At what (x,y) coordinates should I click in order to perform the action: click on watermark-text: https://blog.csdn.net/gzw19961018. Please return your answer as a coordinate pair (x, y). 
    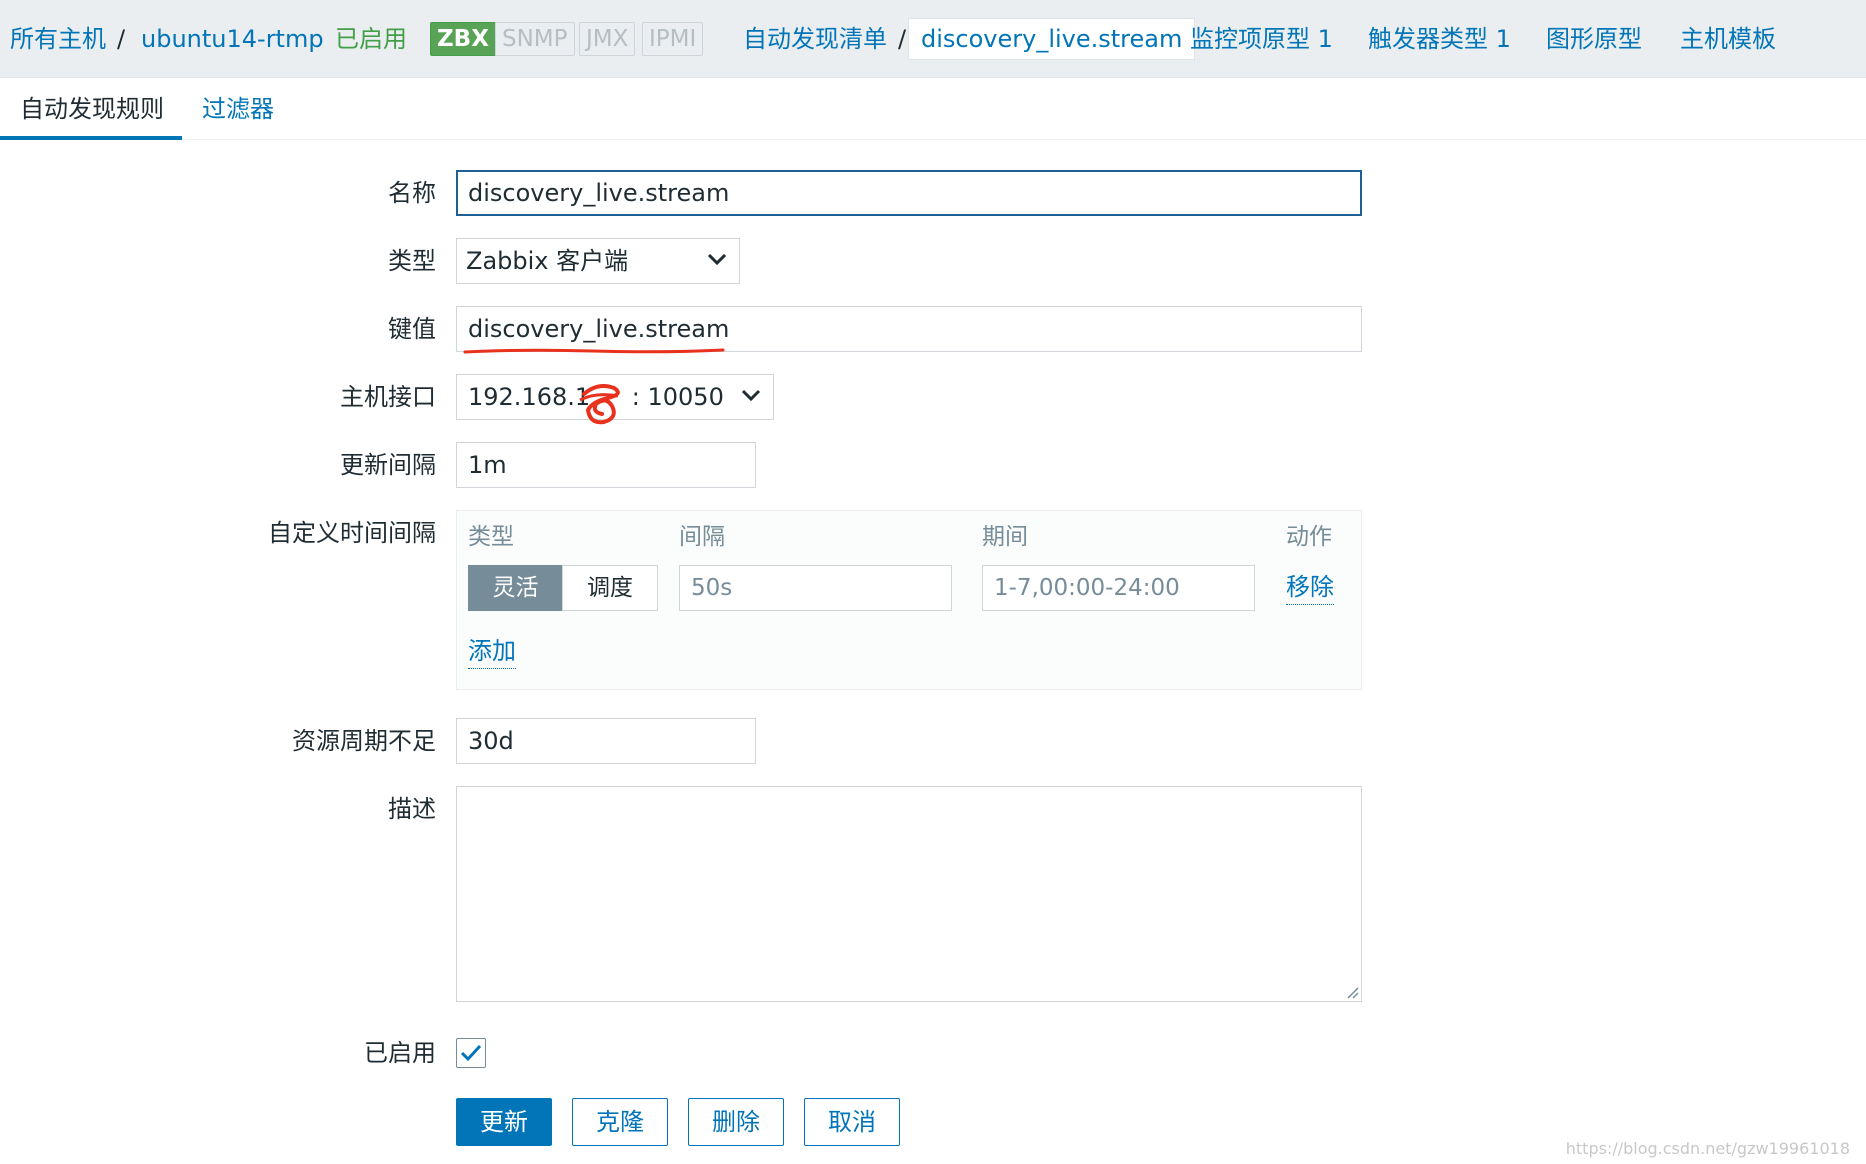
    Looking at the image, I should click on (1707, 1148).